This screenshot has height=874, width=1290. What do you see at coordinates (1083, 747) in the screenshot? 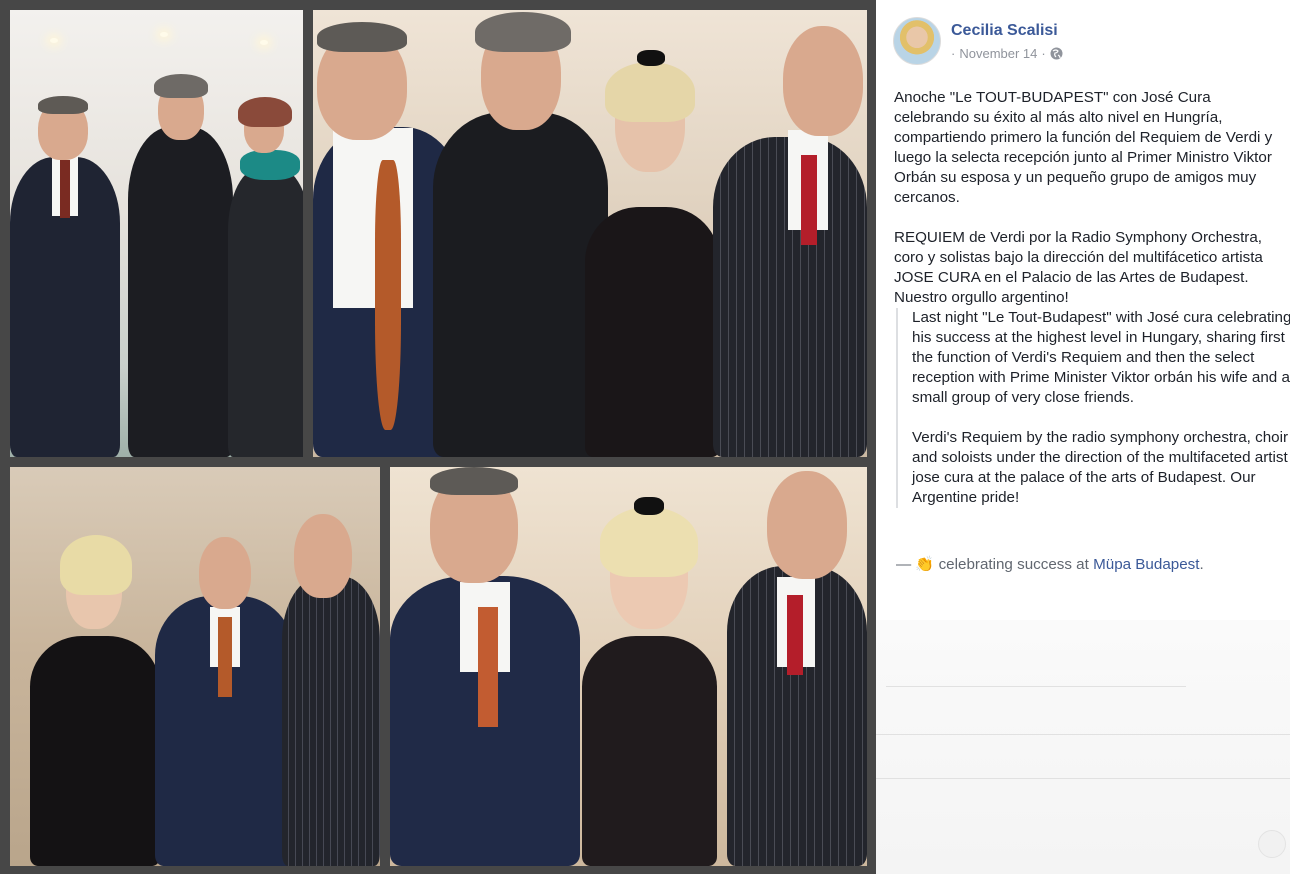
I see `comments-area` at bounding box center [1083, 747].